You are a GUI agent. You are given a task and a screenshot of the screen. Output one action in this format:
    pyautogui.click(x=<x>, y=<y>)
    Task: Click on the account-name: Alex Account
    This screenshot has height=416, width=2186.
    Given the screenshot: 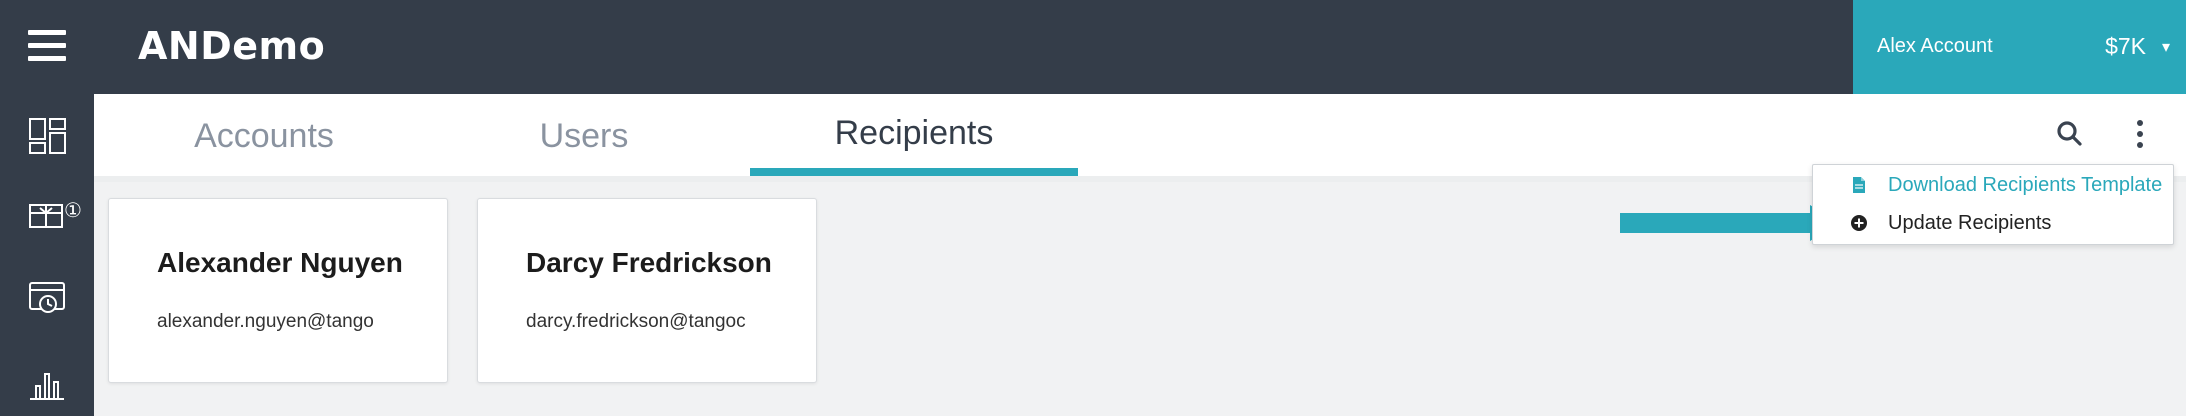 What is the action you would take?
    pyautogui.click(x=1935, y=46)
    